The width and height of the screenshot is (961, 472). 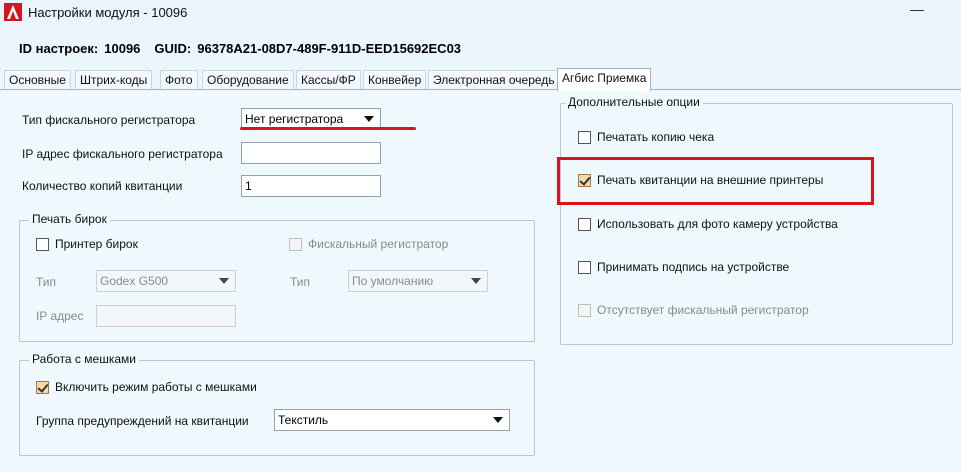 What do you see at coordinates (156, 387) in the screenshot?
I see `bags-mode-label: Включить режим работы с мешками` at bounding box center [156, 387].